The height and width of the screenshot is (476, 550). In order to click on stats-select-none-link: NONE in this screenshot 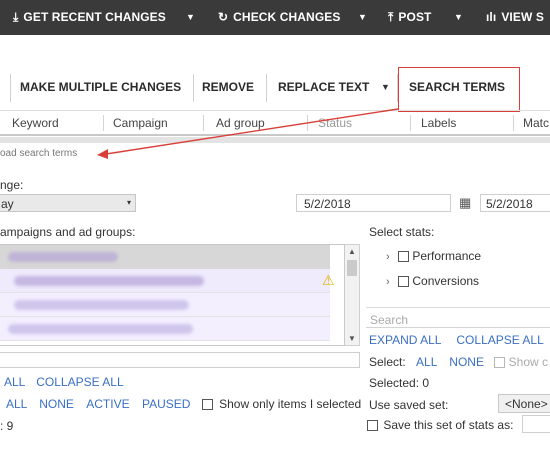, I will do `click(466, 362)`.